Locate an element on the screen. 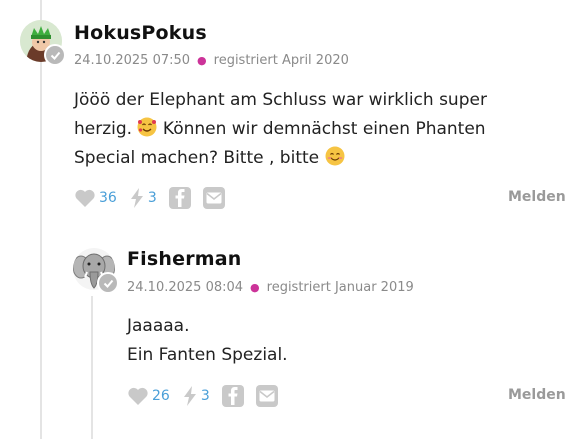  username: Fisherman is located at coordinates (184, 259).